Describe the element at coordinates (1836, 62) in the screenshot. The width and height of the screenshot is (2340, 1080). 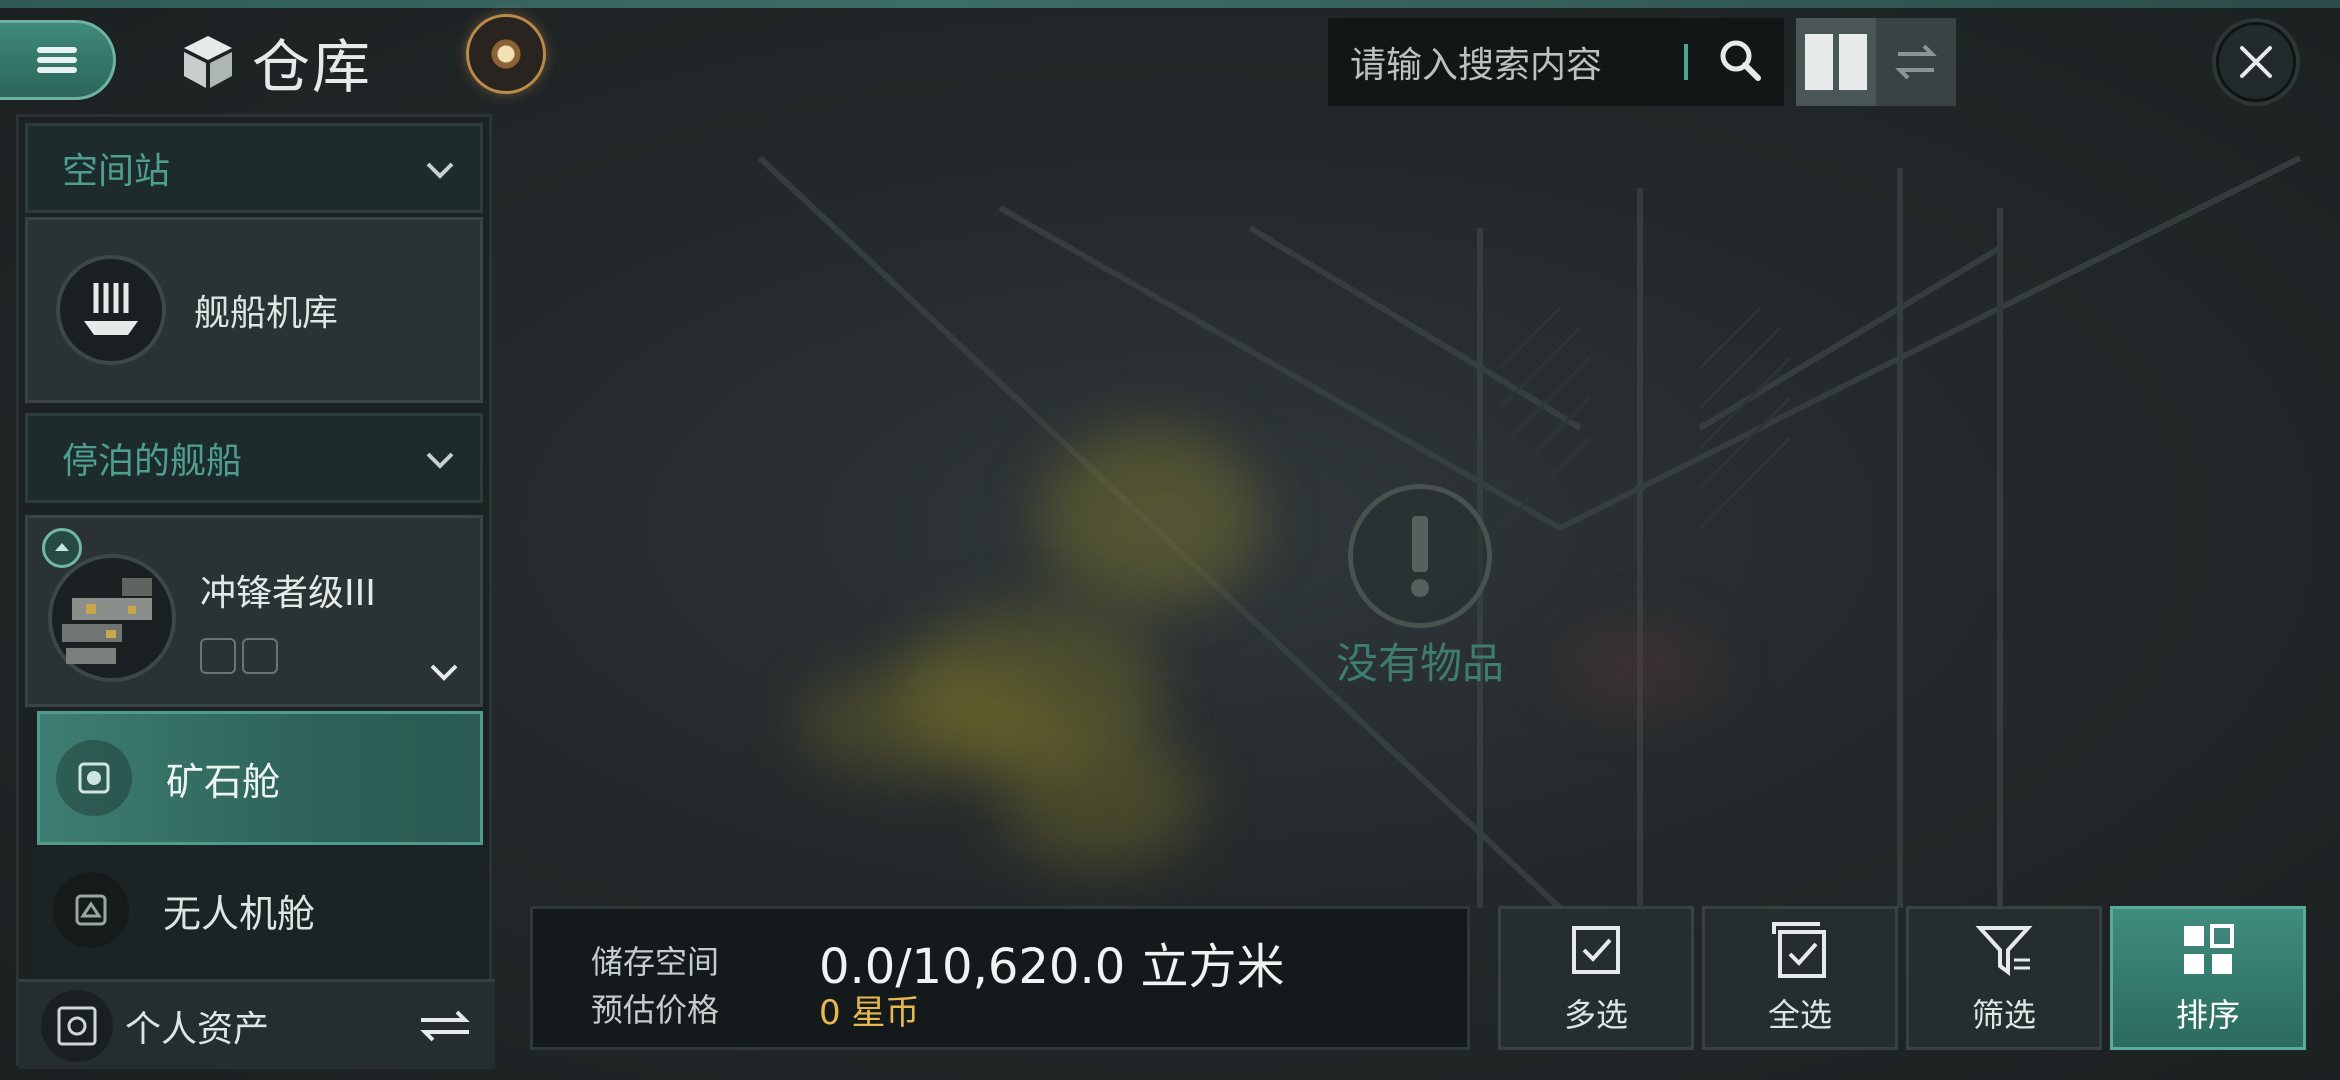
I see `grid-view-icon` at that location.